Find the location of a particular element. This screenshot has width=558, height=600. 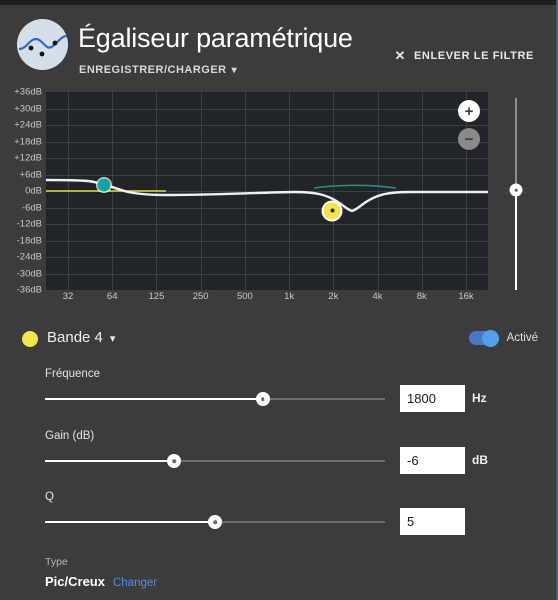

value-input-gain is located at coordinates (432, 460).